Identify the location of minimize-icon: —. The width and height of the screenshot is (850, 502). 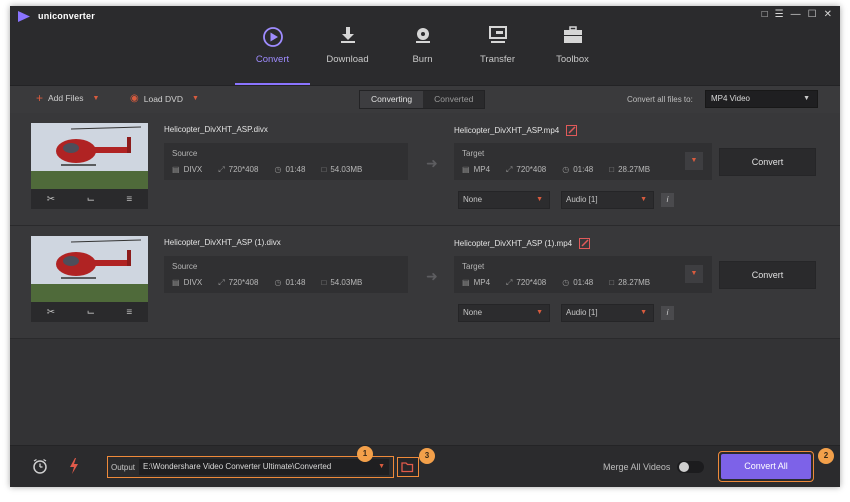
(796, 15).